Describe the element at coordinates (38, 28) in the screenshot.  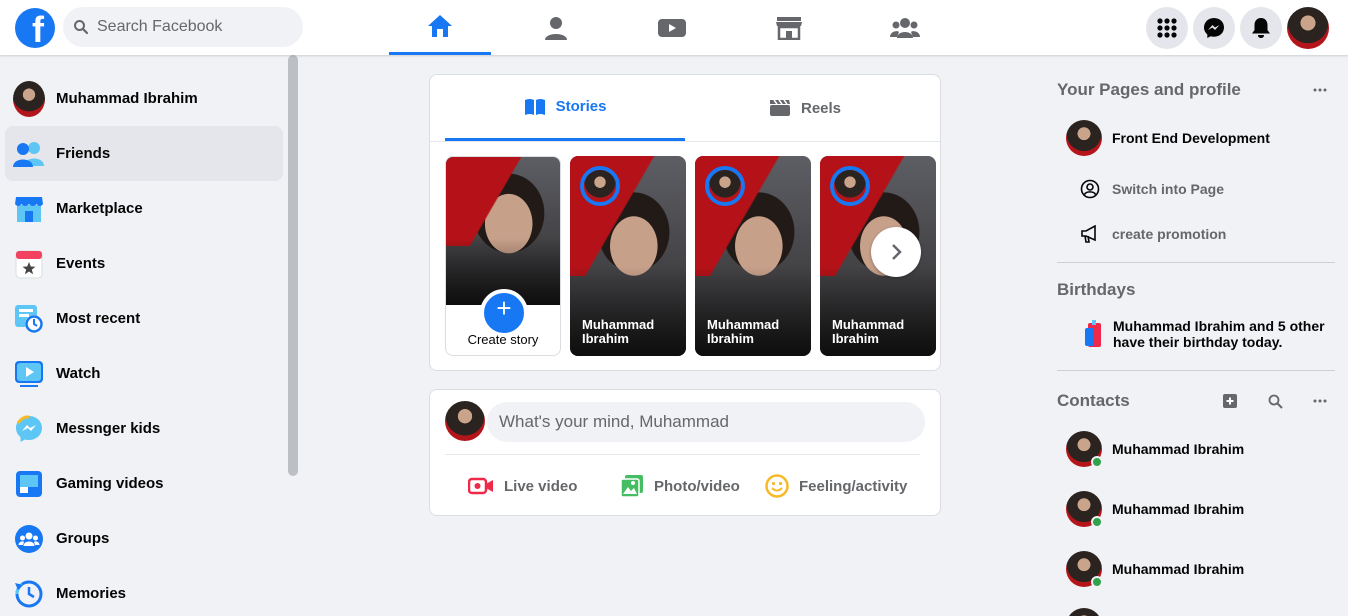
I see `logo-letter: f` at that location.